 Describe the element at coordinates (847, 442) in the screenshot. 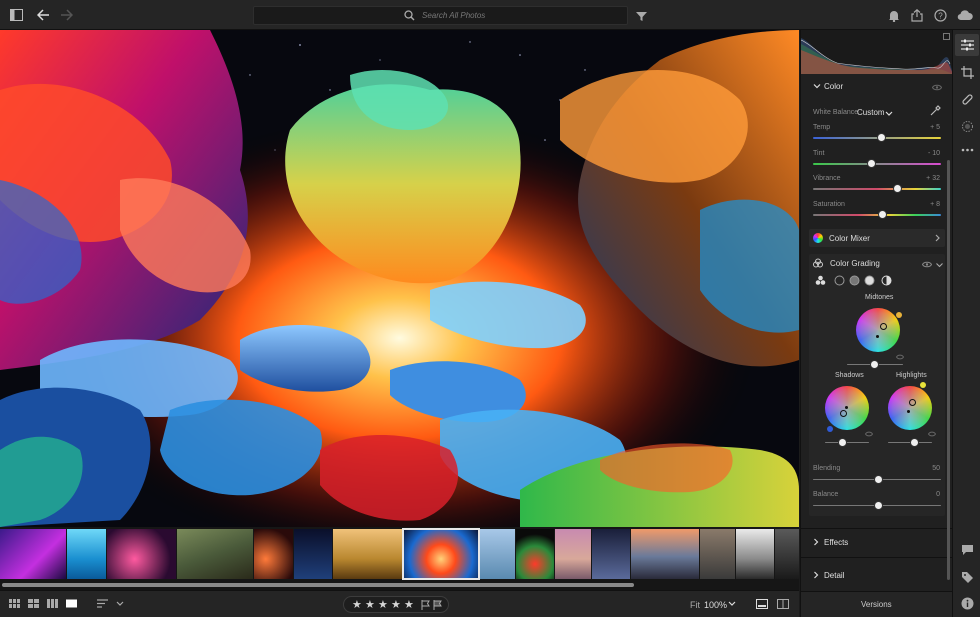

I see `shadows-luminance-slider` at that location.